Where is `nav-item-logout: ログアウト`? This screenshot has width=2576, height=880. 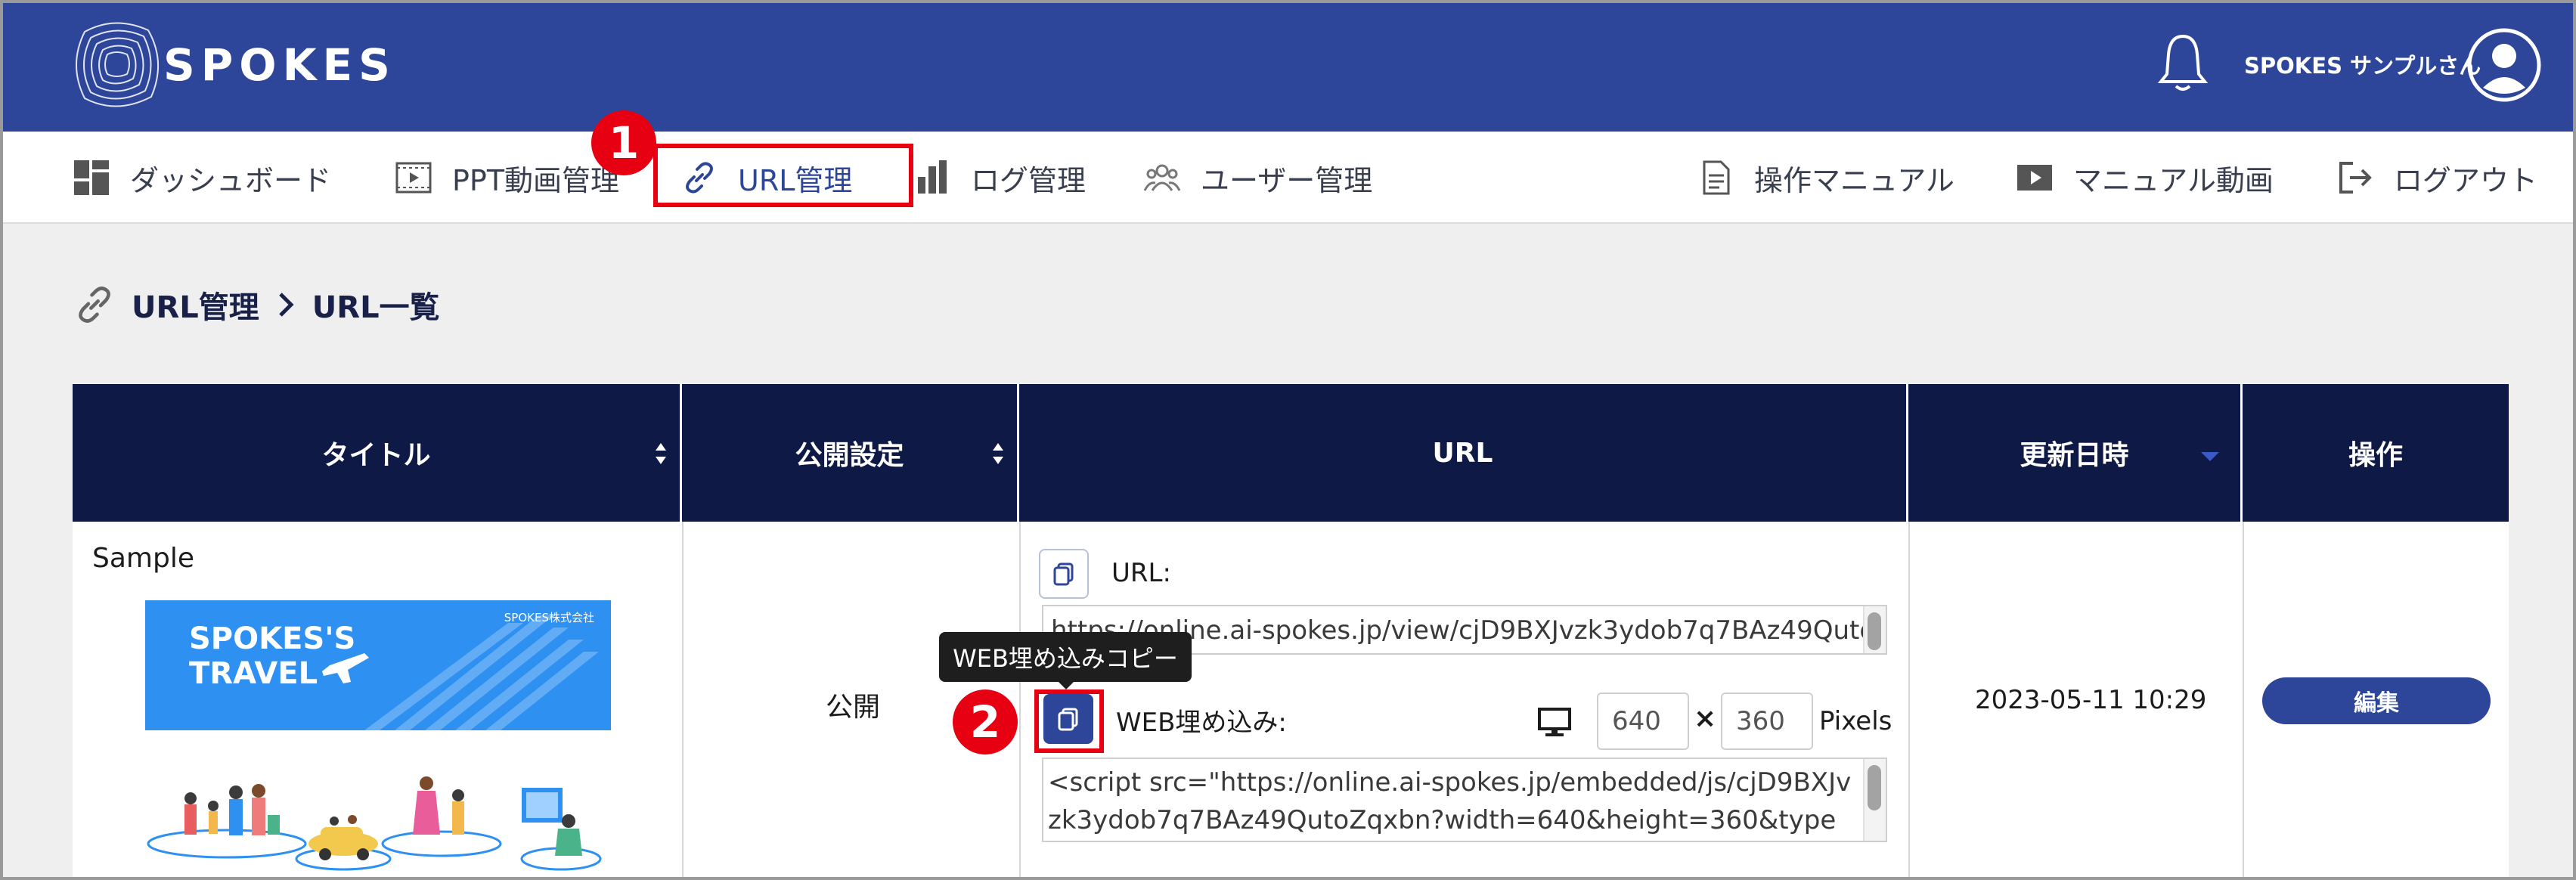
nav-item-logout: ログアウト is located at coordinates (2436, 178).